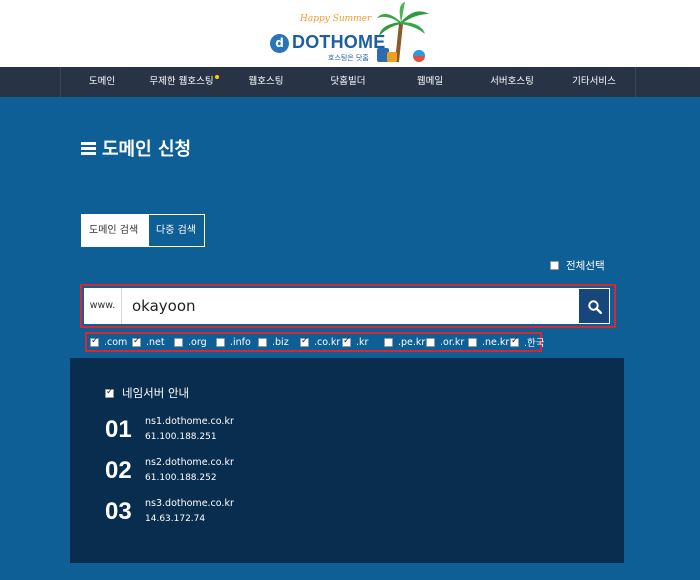  I want to click on tld-option-co-kr: .co.kr, so click(320, 342).